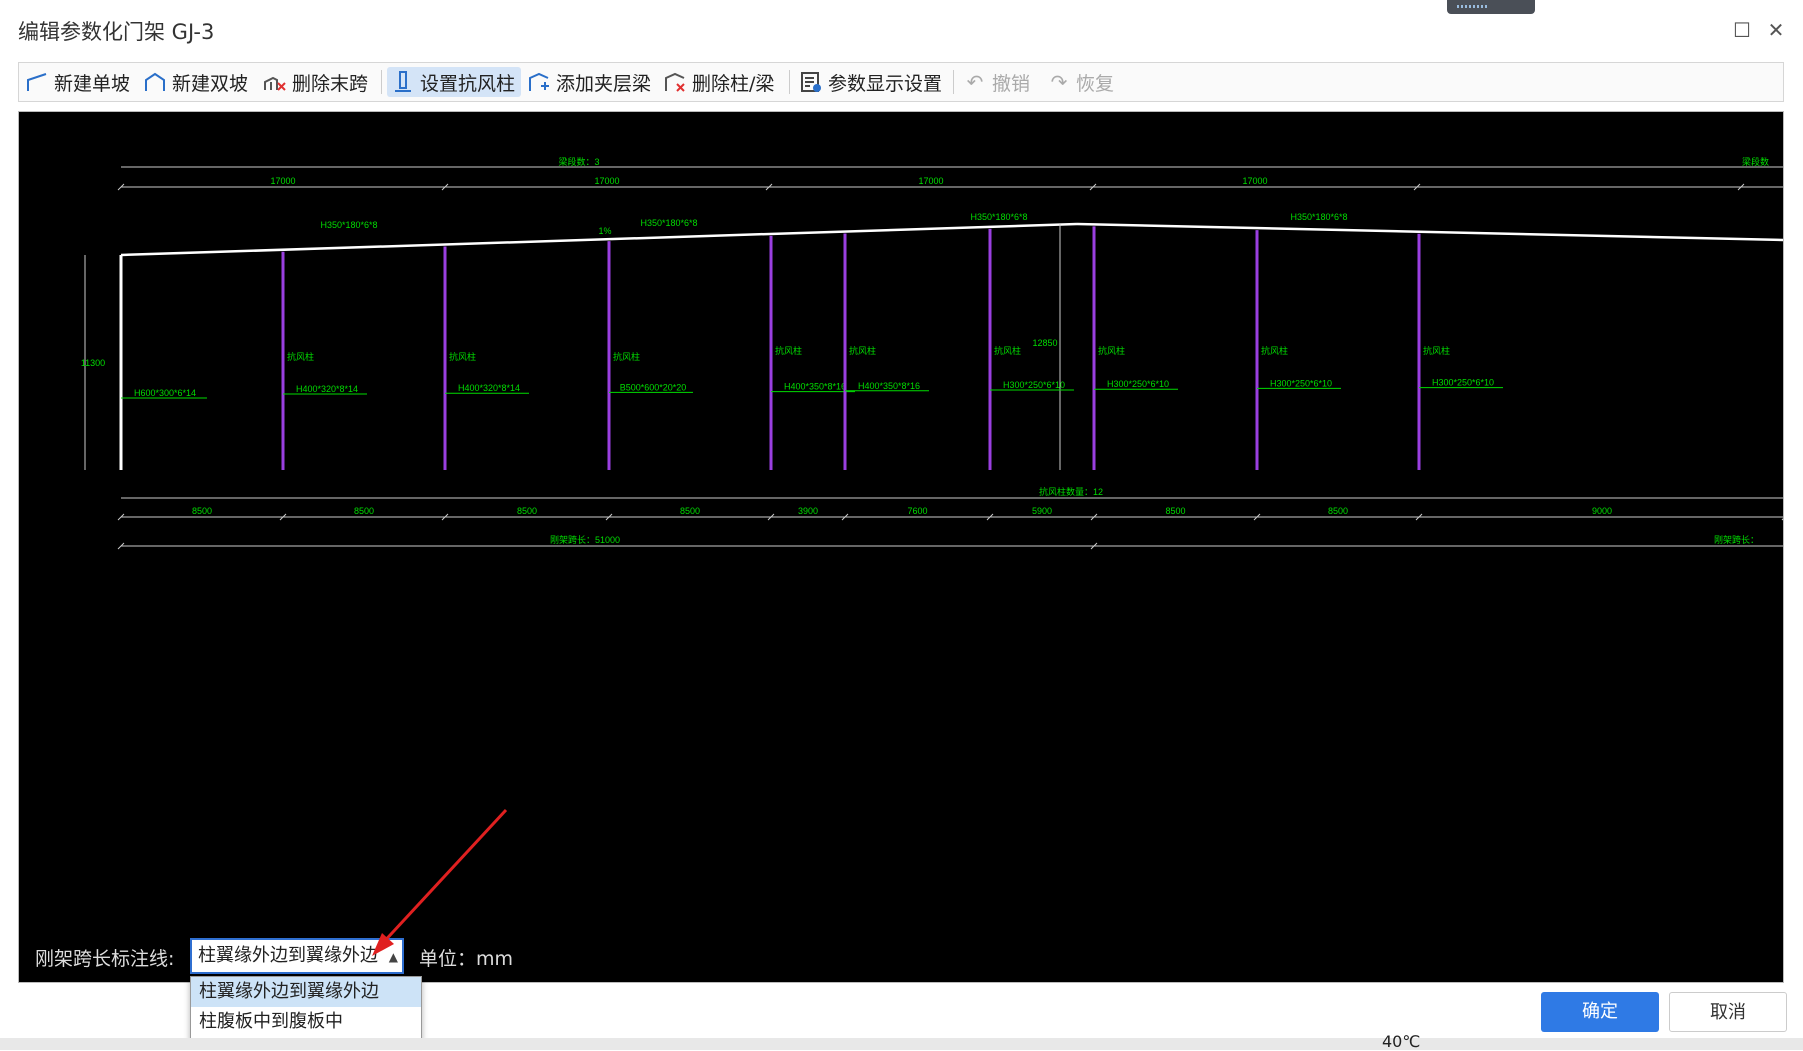 Image resolution: width=1803 pixels, height=1051 pixels. Describe the element at coordinates (1059, 82) in the screenshot. I see `redo-icon: ↷` at that location.